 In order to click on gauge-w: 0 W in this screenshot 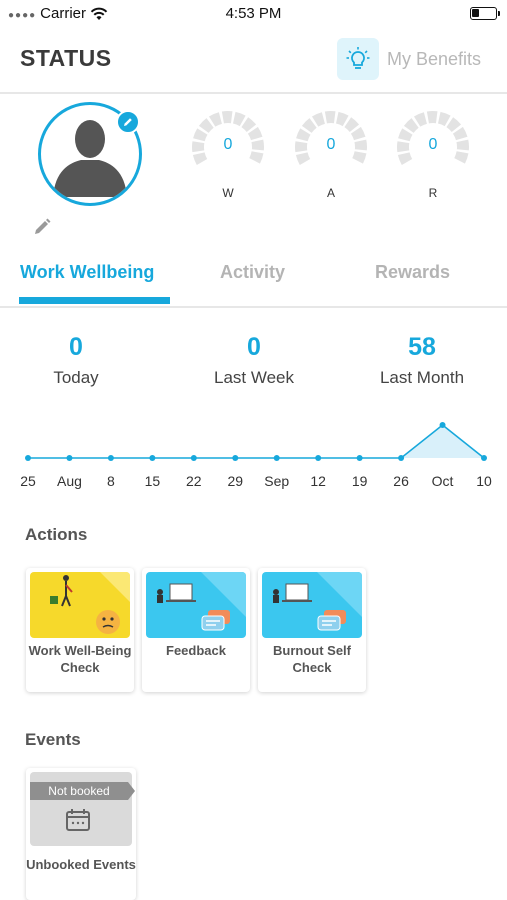, I will do `click(228, 155)`.